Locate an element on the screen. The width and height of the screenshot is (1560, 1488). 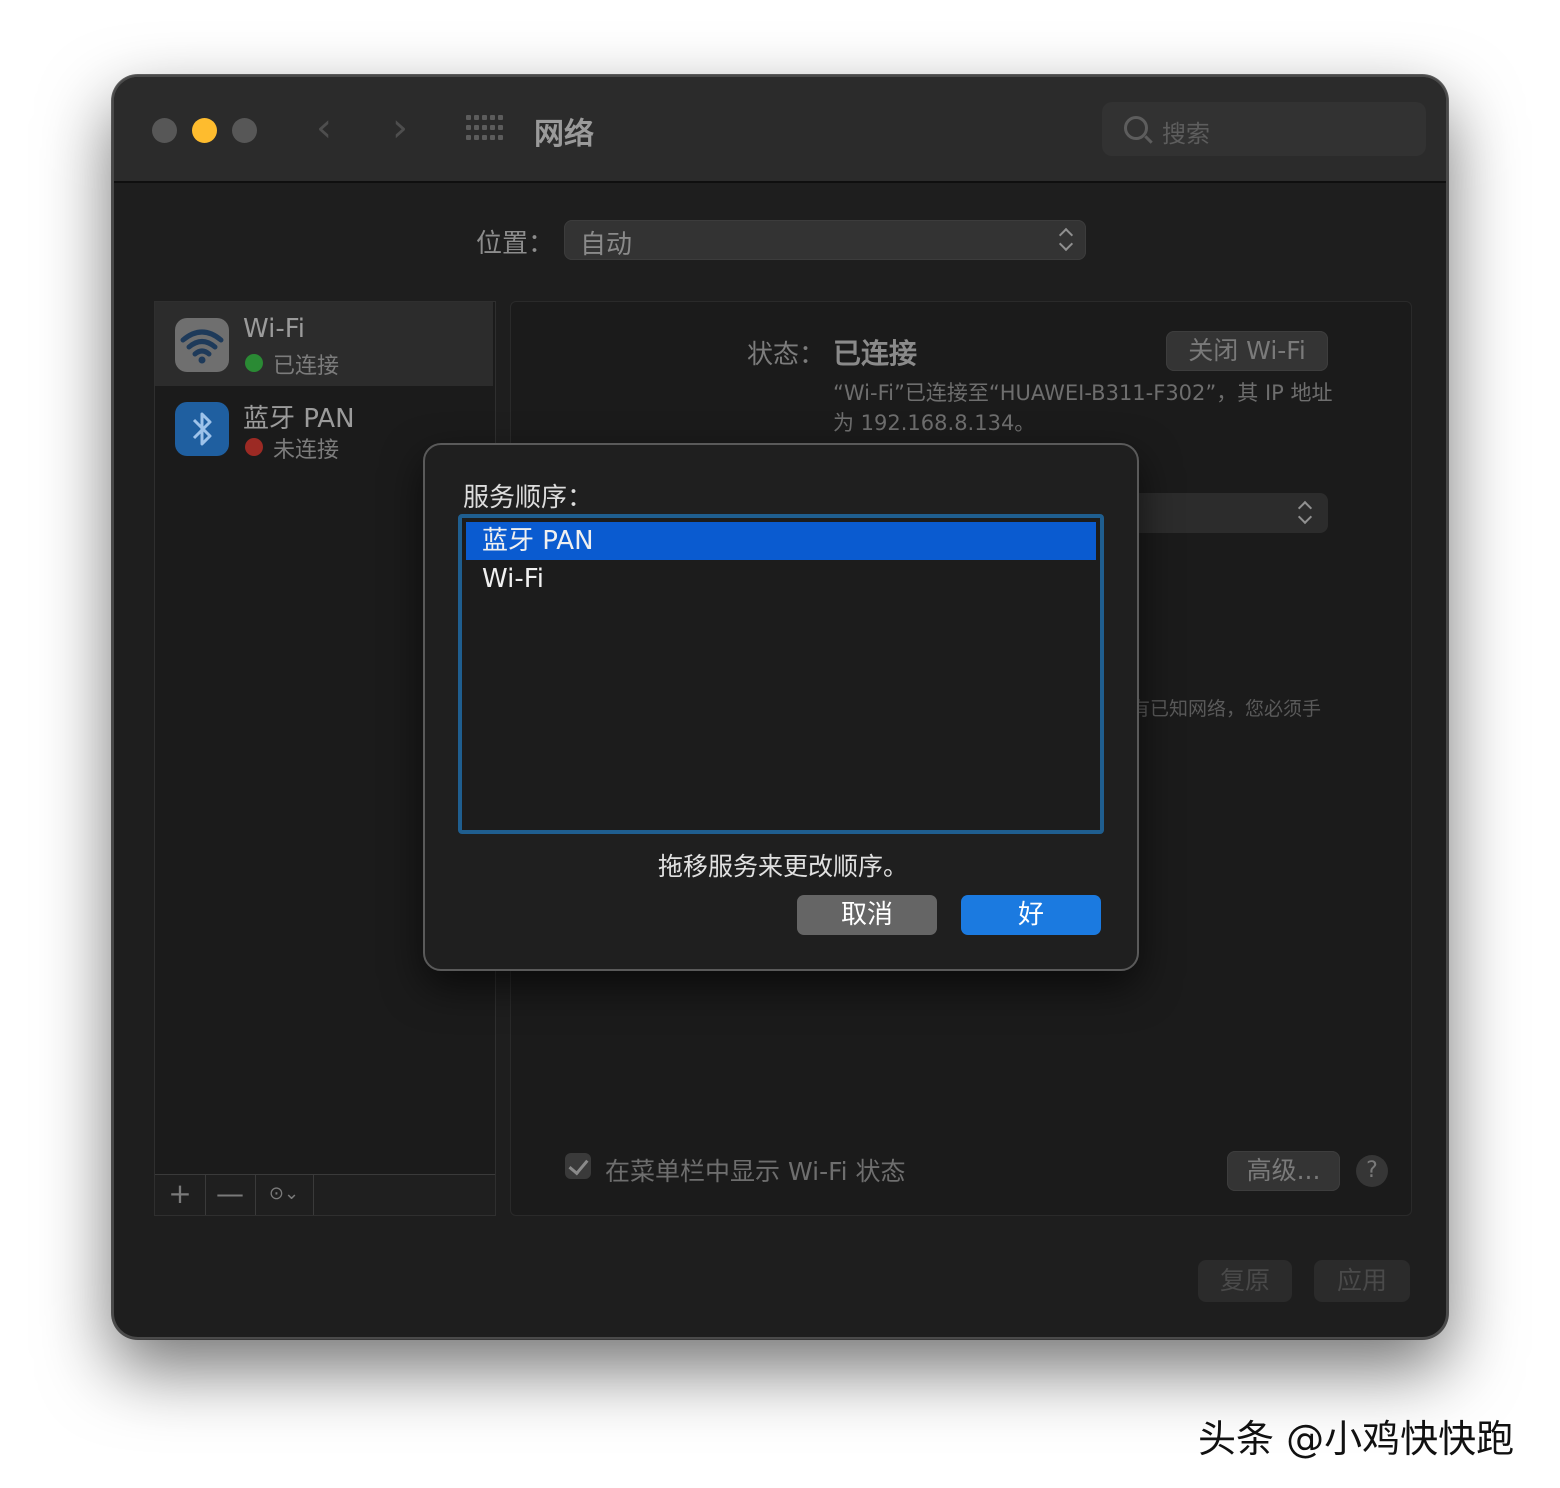
window-title: 网络 is located at coordinates (564, 134).